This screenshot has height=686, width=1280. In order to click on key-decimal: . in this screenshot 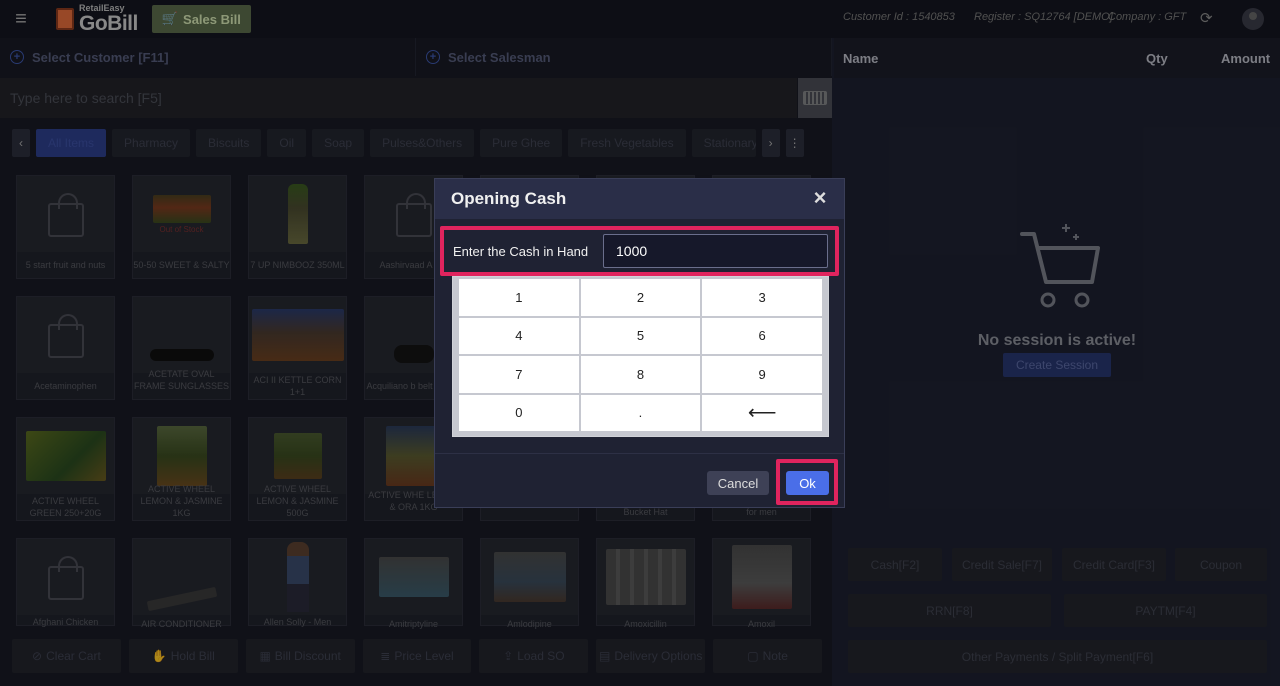, I will do `click(640, 412)`.